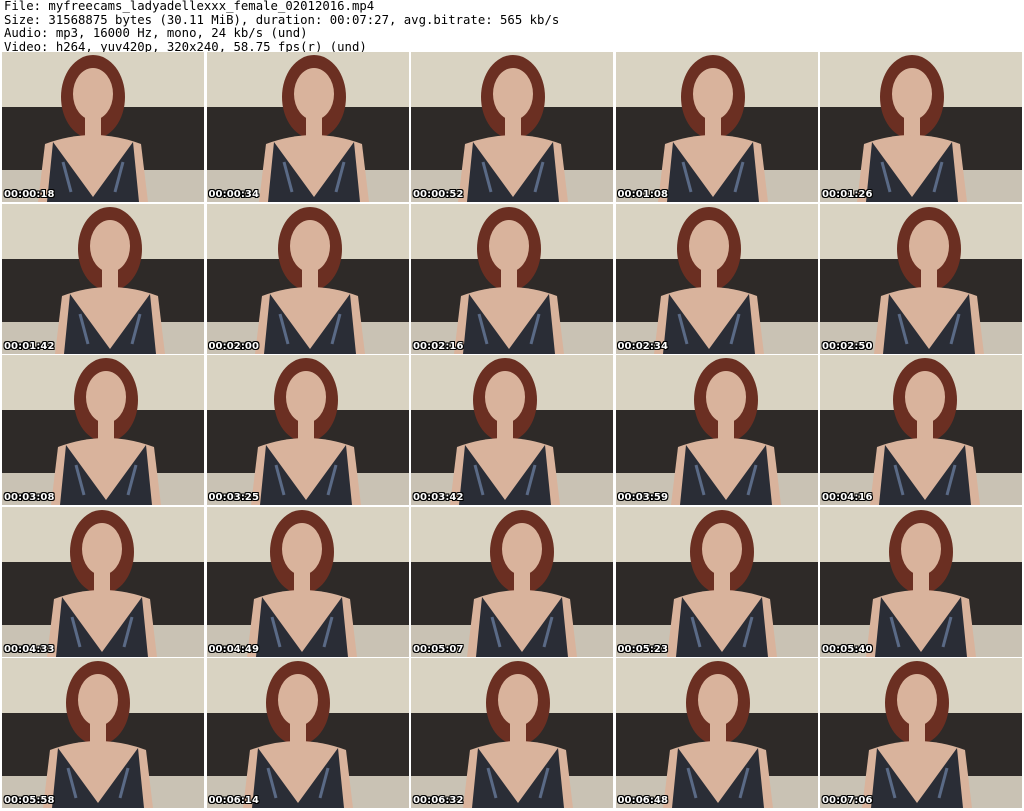 Image resolution: width=1024 pixels, height=811 pixels. What do you see at coordinates (438, 800) in the screenshot?
I see `thumbnail-timestamp: 00:06:32` at bounding box center [438, 800].